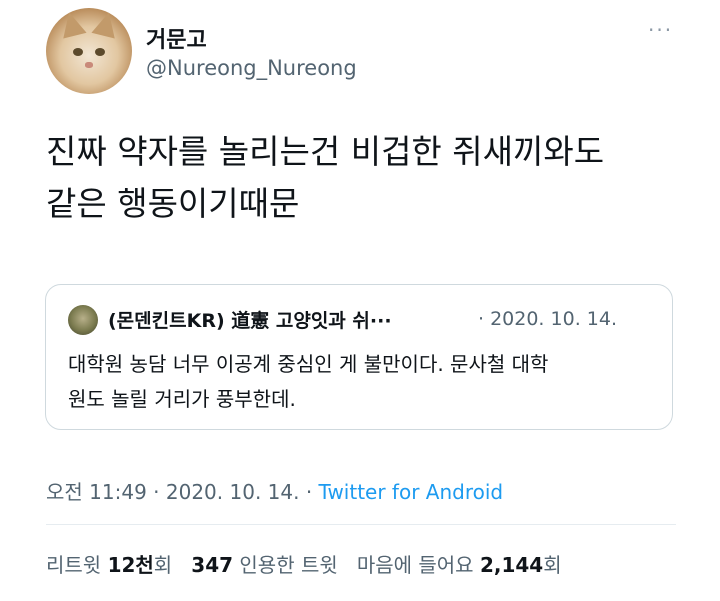 This screenshot has width=720, height=601. I want to click on retweets-unit: 회, so click(163, 565).